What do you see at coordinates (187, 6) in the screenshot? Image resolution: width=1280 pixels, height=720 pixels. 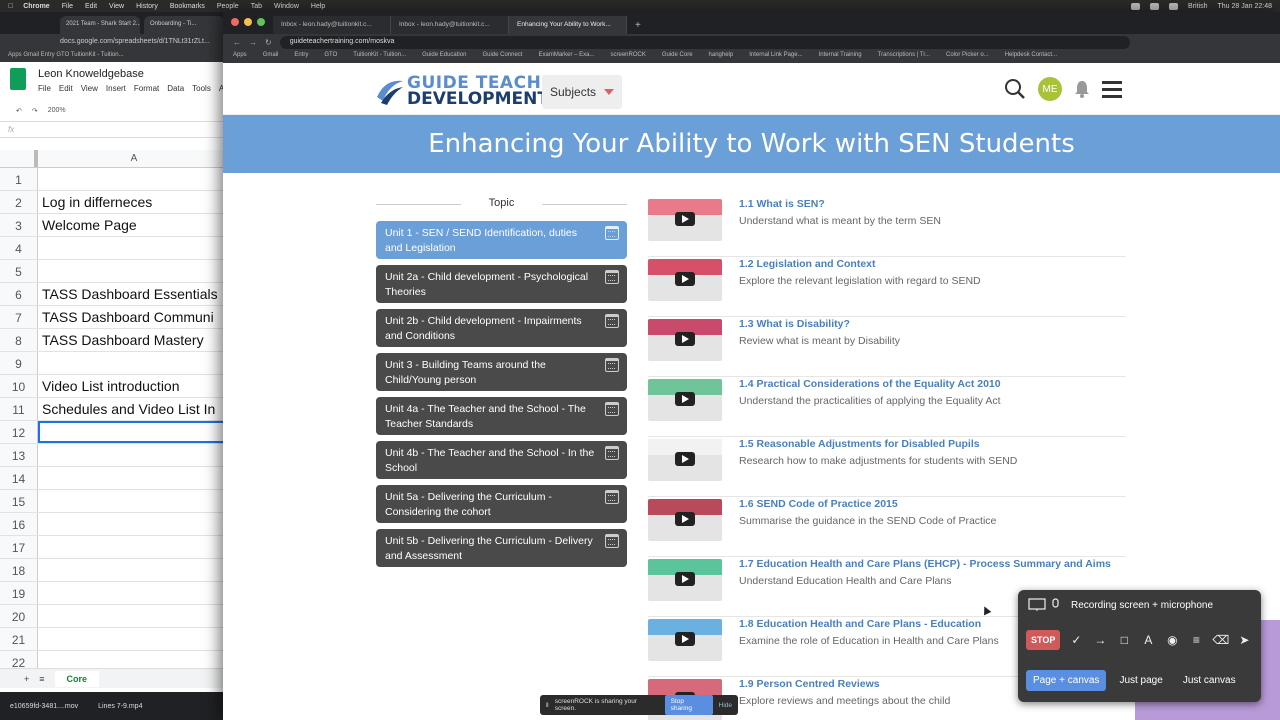 I see `menu-bookmarks: Bookmarks` at bounding box center [187, 6].